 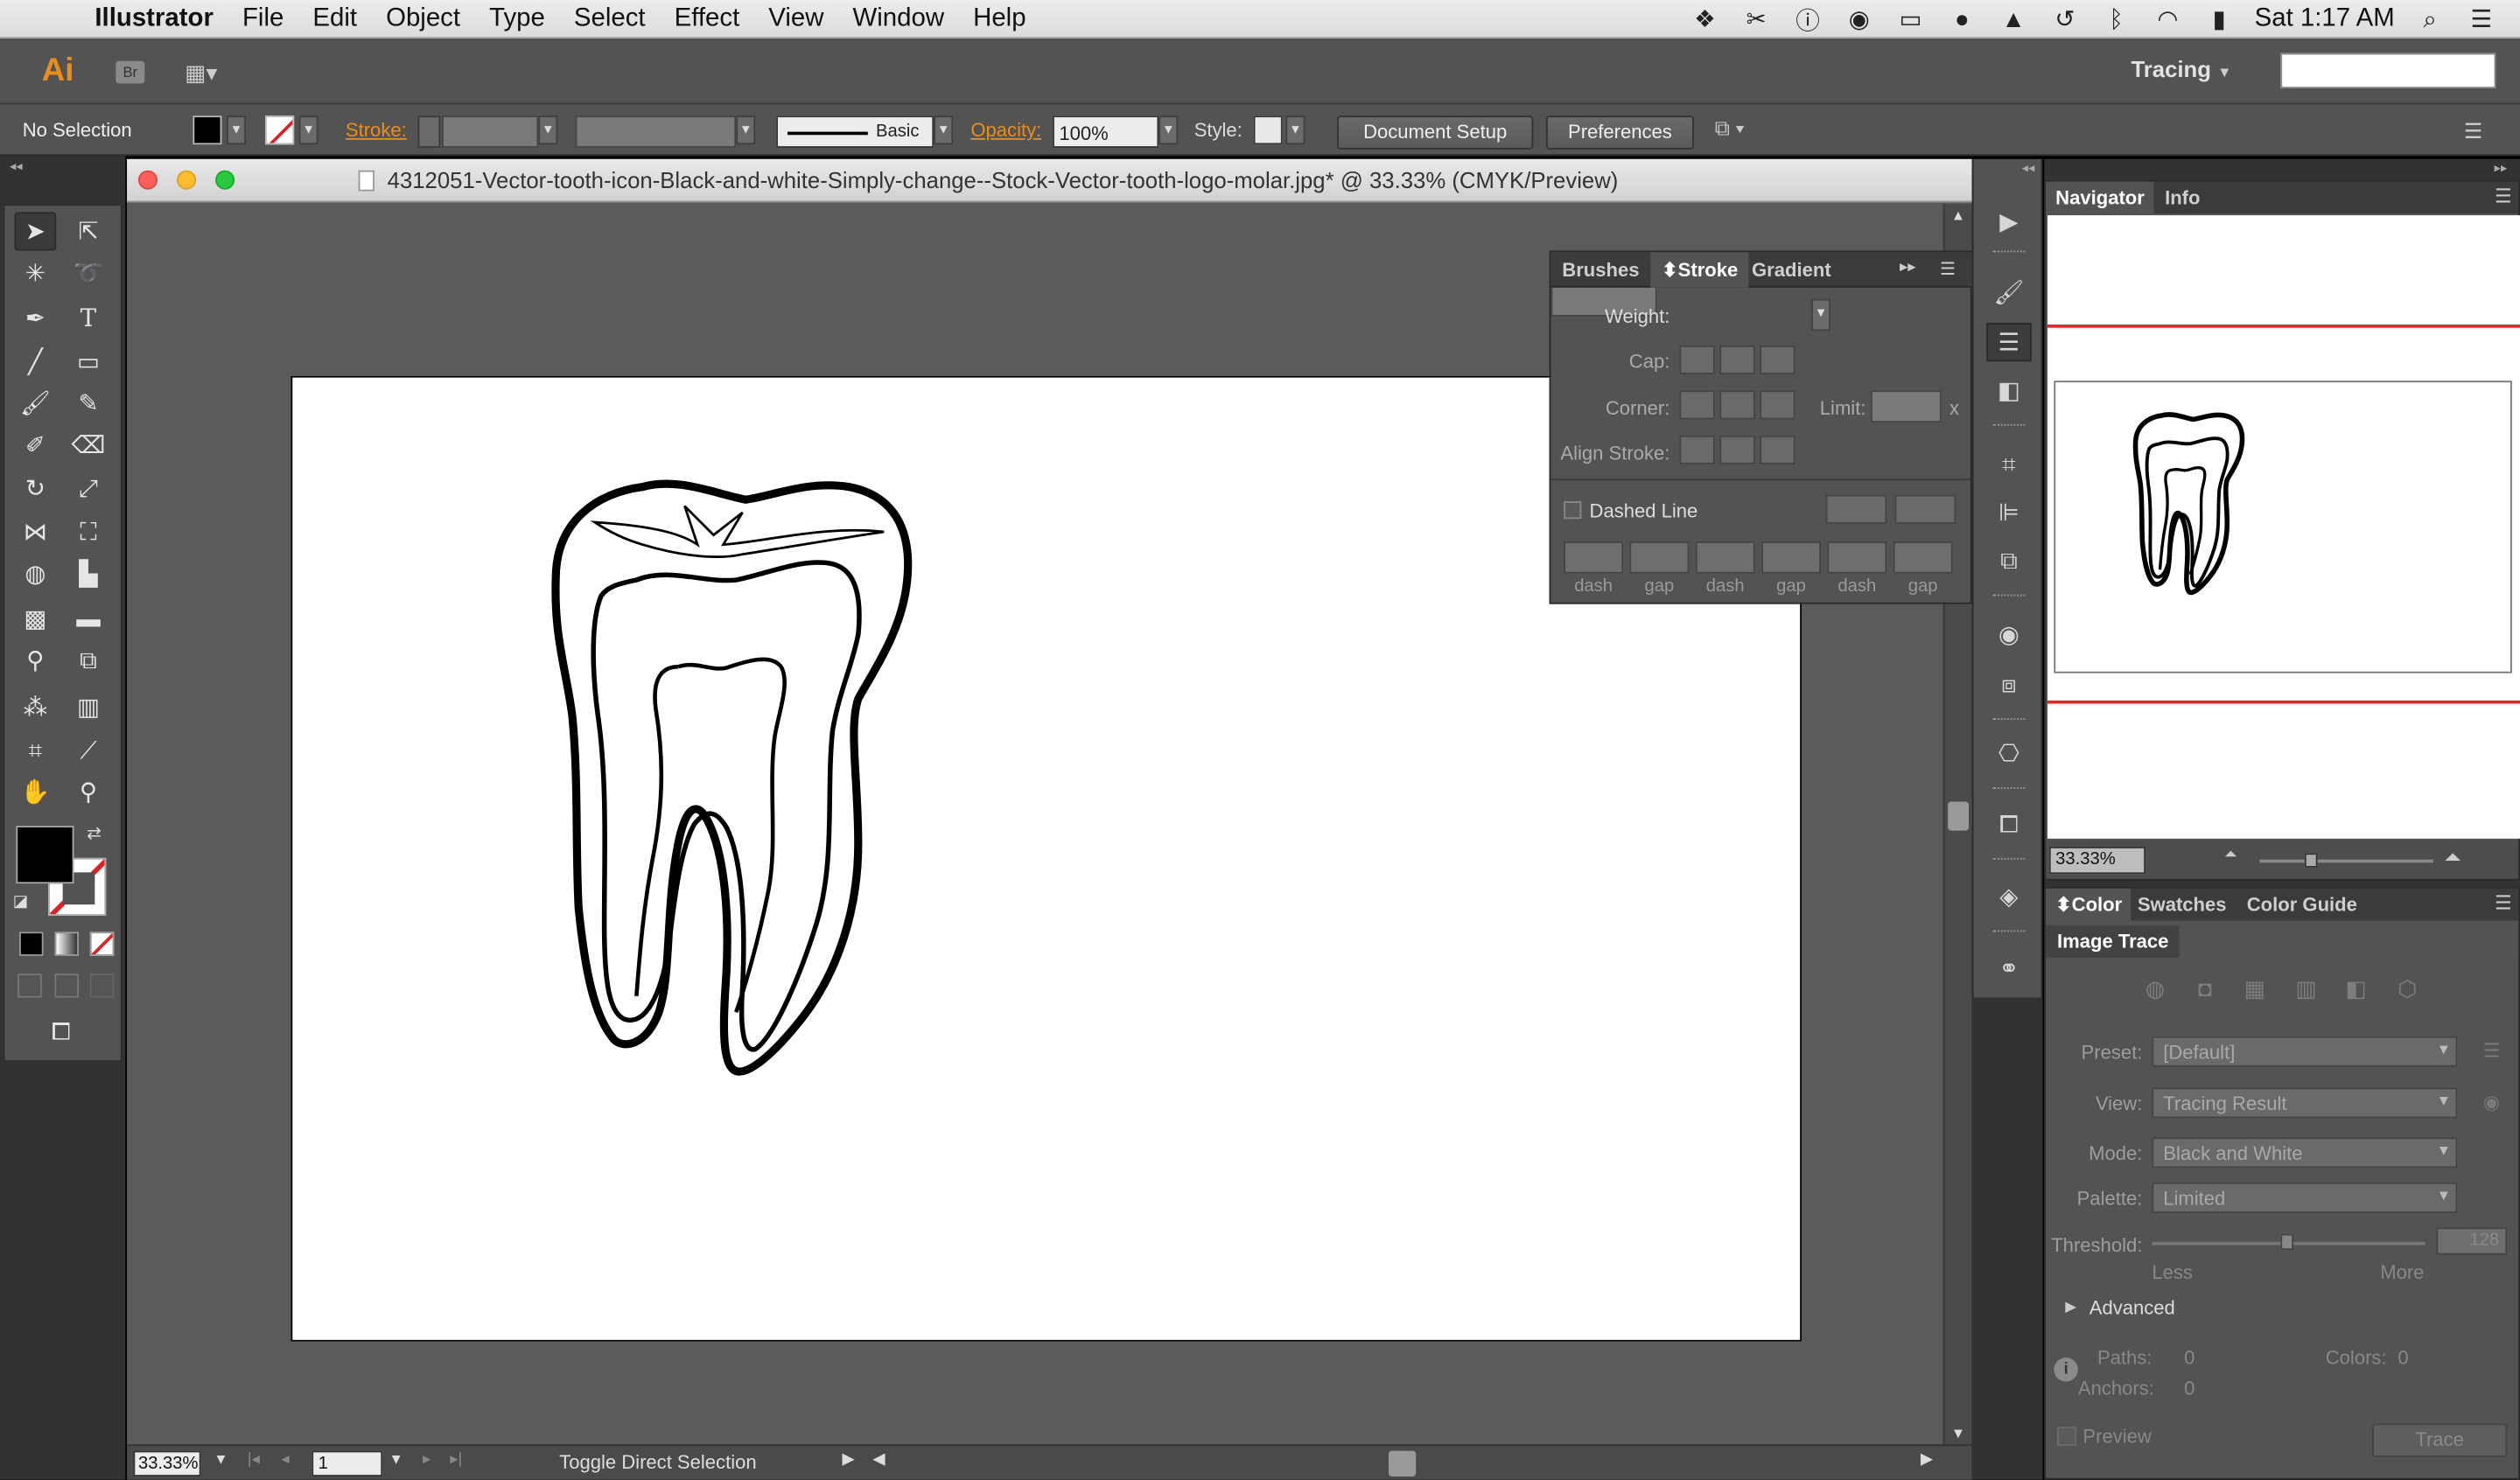 I want to click on bridge-button: Br, so click(x=130, y=72).